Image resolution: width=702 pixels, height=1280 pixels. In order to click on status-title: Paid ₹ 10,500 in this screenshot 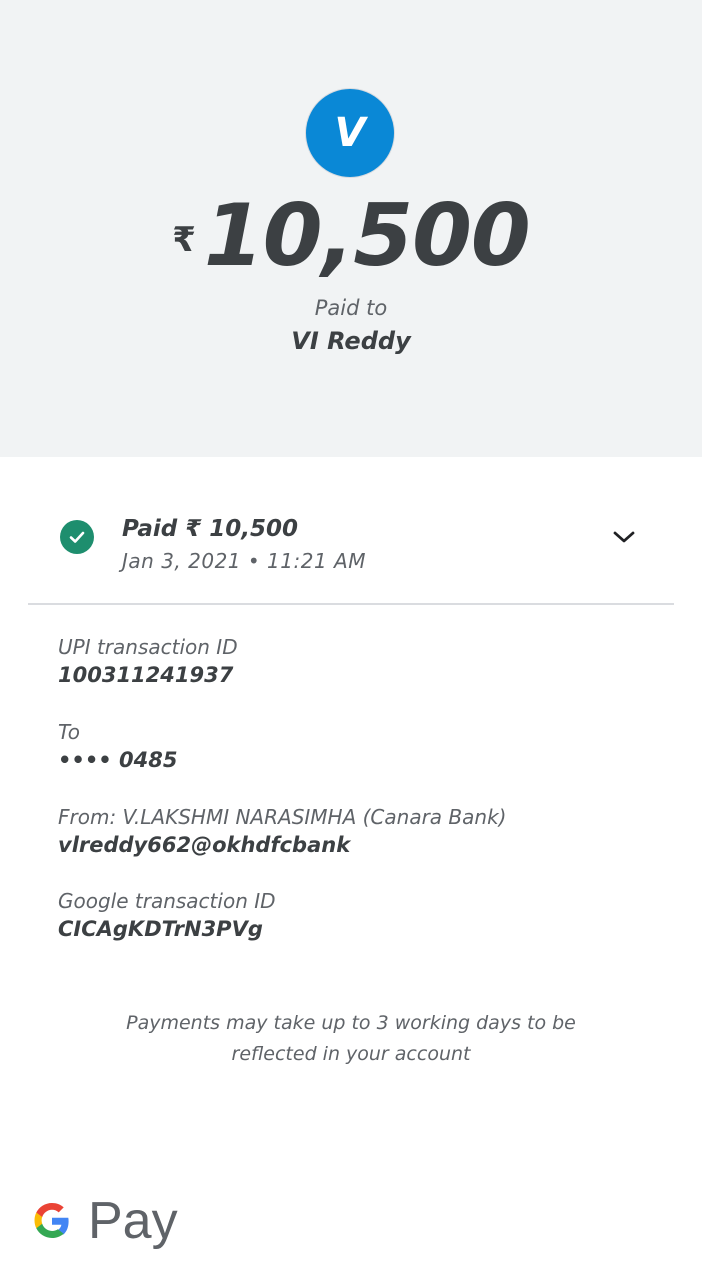, I will do `click(210, 529)`.